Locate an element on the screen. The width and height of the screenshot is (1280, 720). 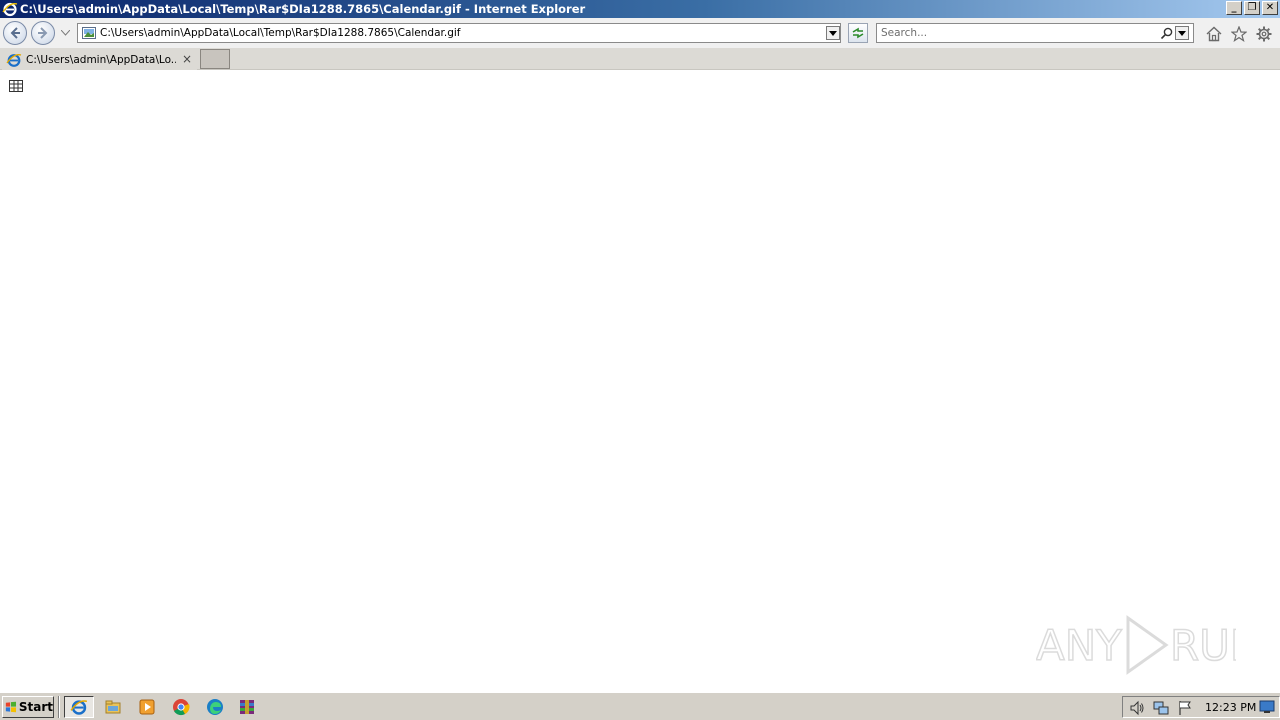
minimize-button: _ is located at coordinates (1234, 8).